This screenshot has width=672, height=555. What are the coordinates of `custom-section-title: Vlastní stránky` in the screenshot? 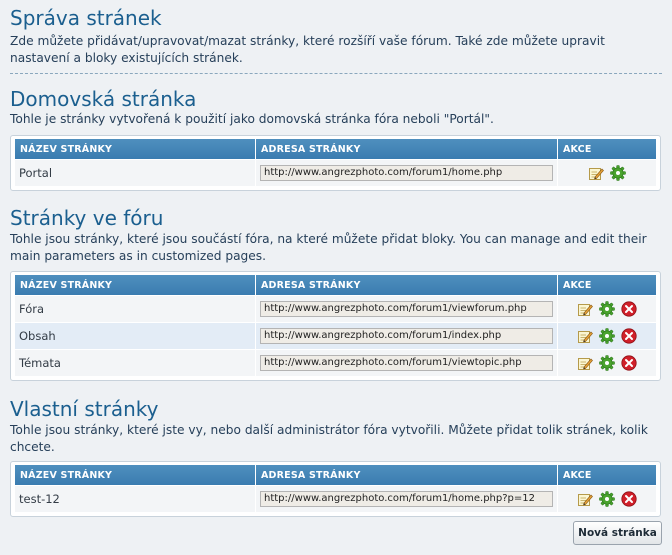 It's located at (84, 409).